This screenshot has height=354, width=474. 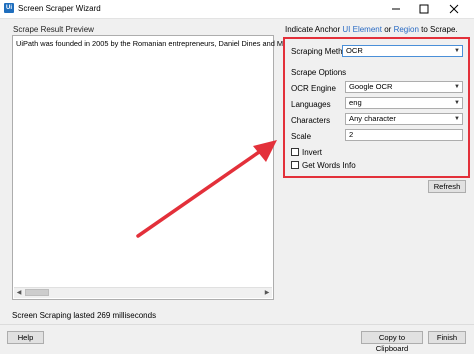 I want to click on window-controls, so click(x=423, y=9).